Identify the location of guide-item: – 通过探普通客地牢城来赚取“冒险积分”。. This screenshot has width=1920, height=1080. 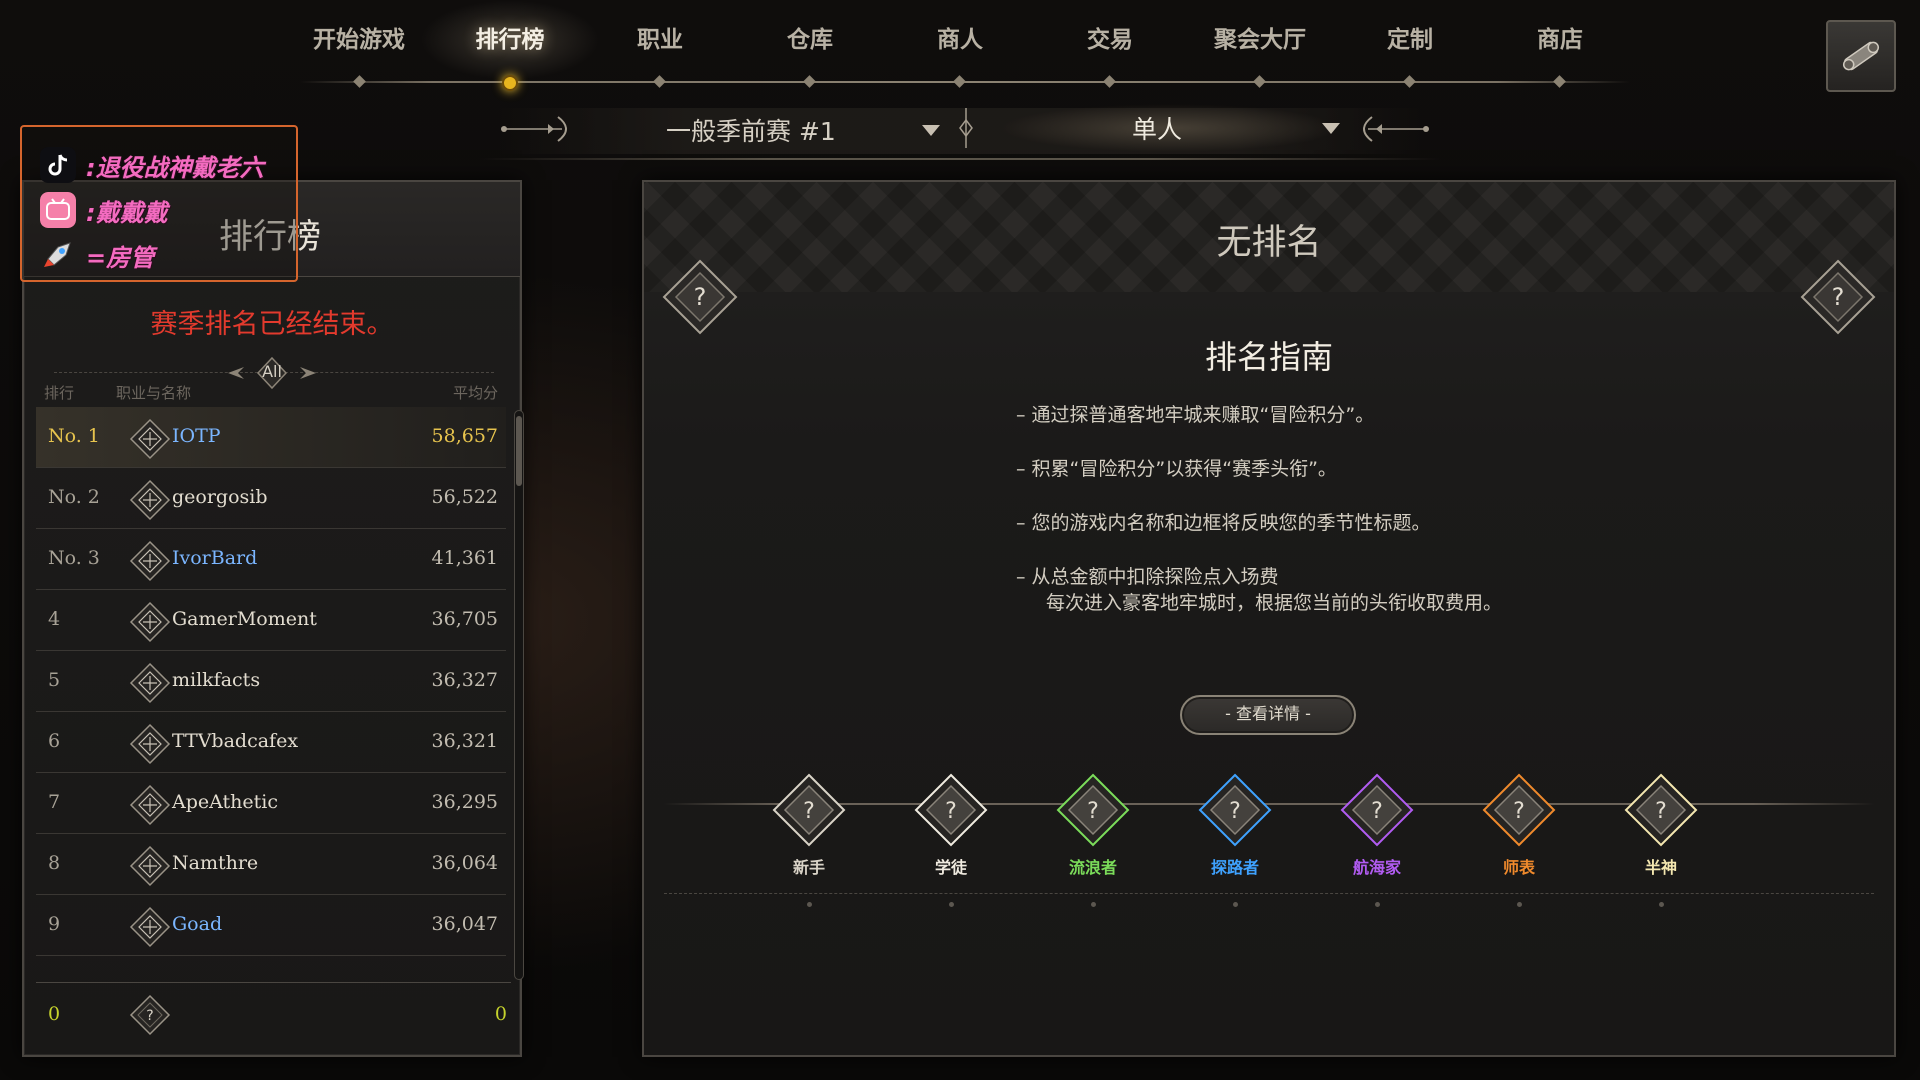
(1195, 415).